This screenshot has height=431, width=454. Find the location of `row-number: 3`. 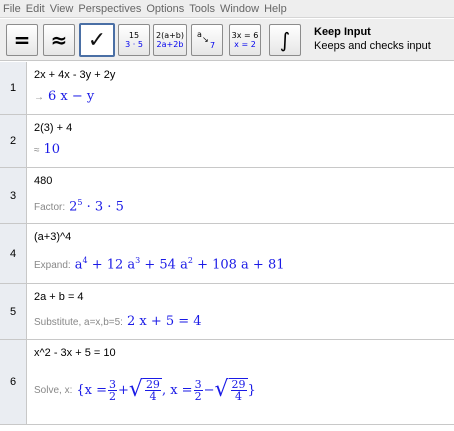

row-number: 3 is located at coordinates (13, 195).